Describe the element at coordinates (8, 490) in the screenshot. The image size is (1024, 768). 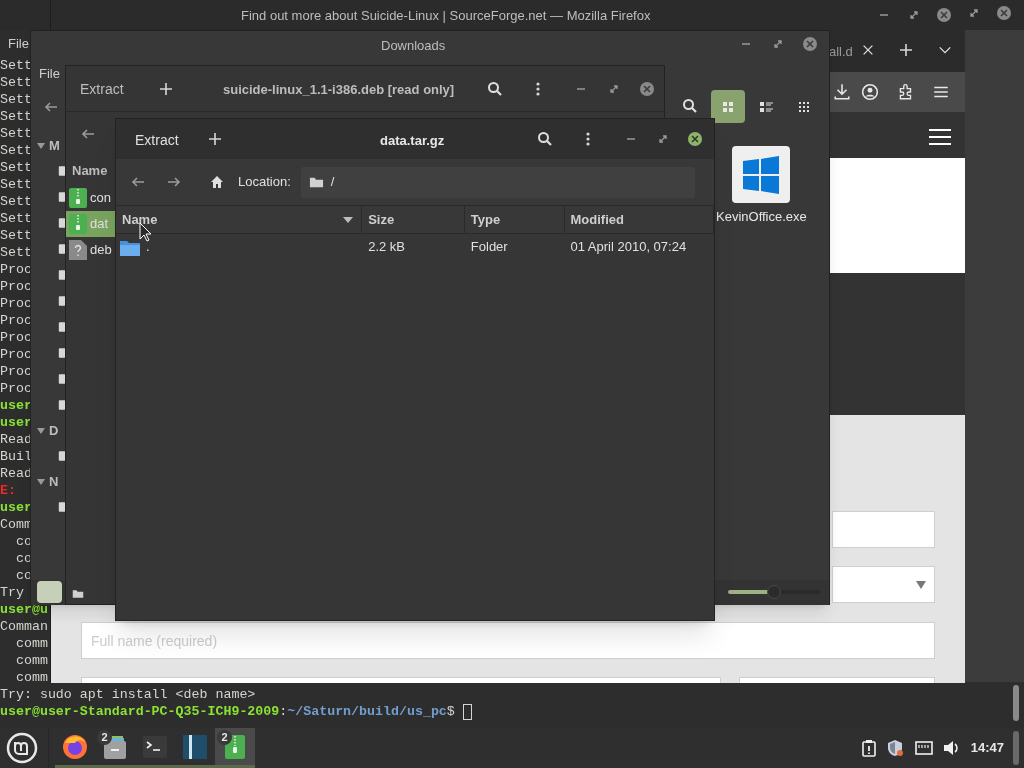
I see `terminal-line: E:` at that location.